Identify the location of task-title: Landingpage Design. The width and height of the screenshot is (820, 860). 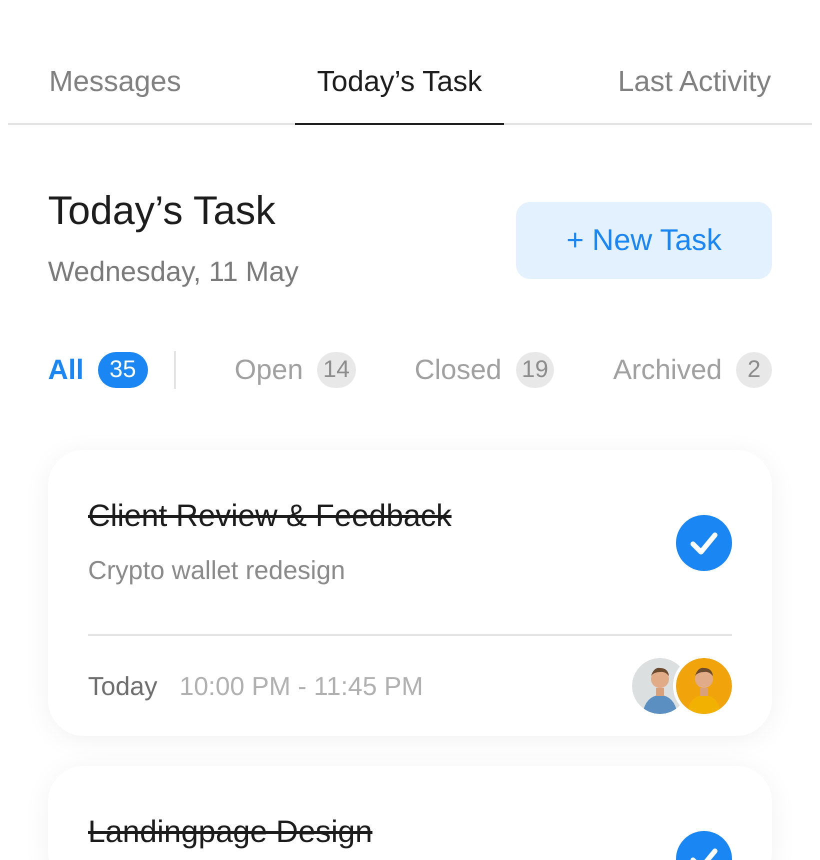
(230, 832).